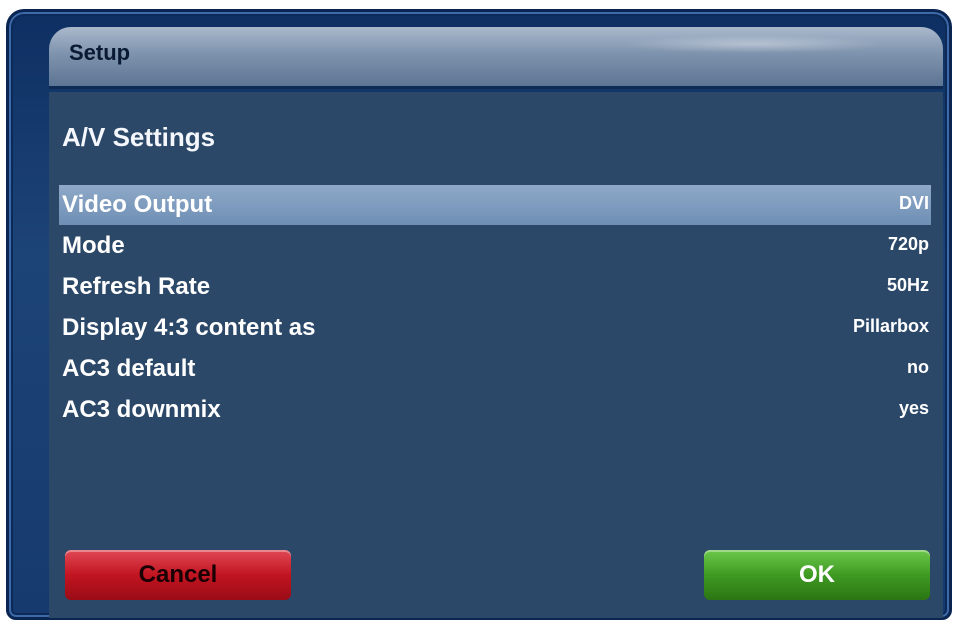  Describe the element at coordinates (189, 327) in the screenshot. I see `setting-label: Display 4:3 content as` at that location.